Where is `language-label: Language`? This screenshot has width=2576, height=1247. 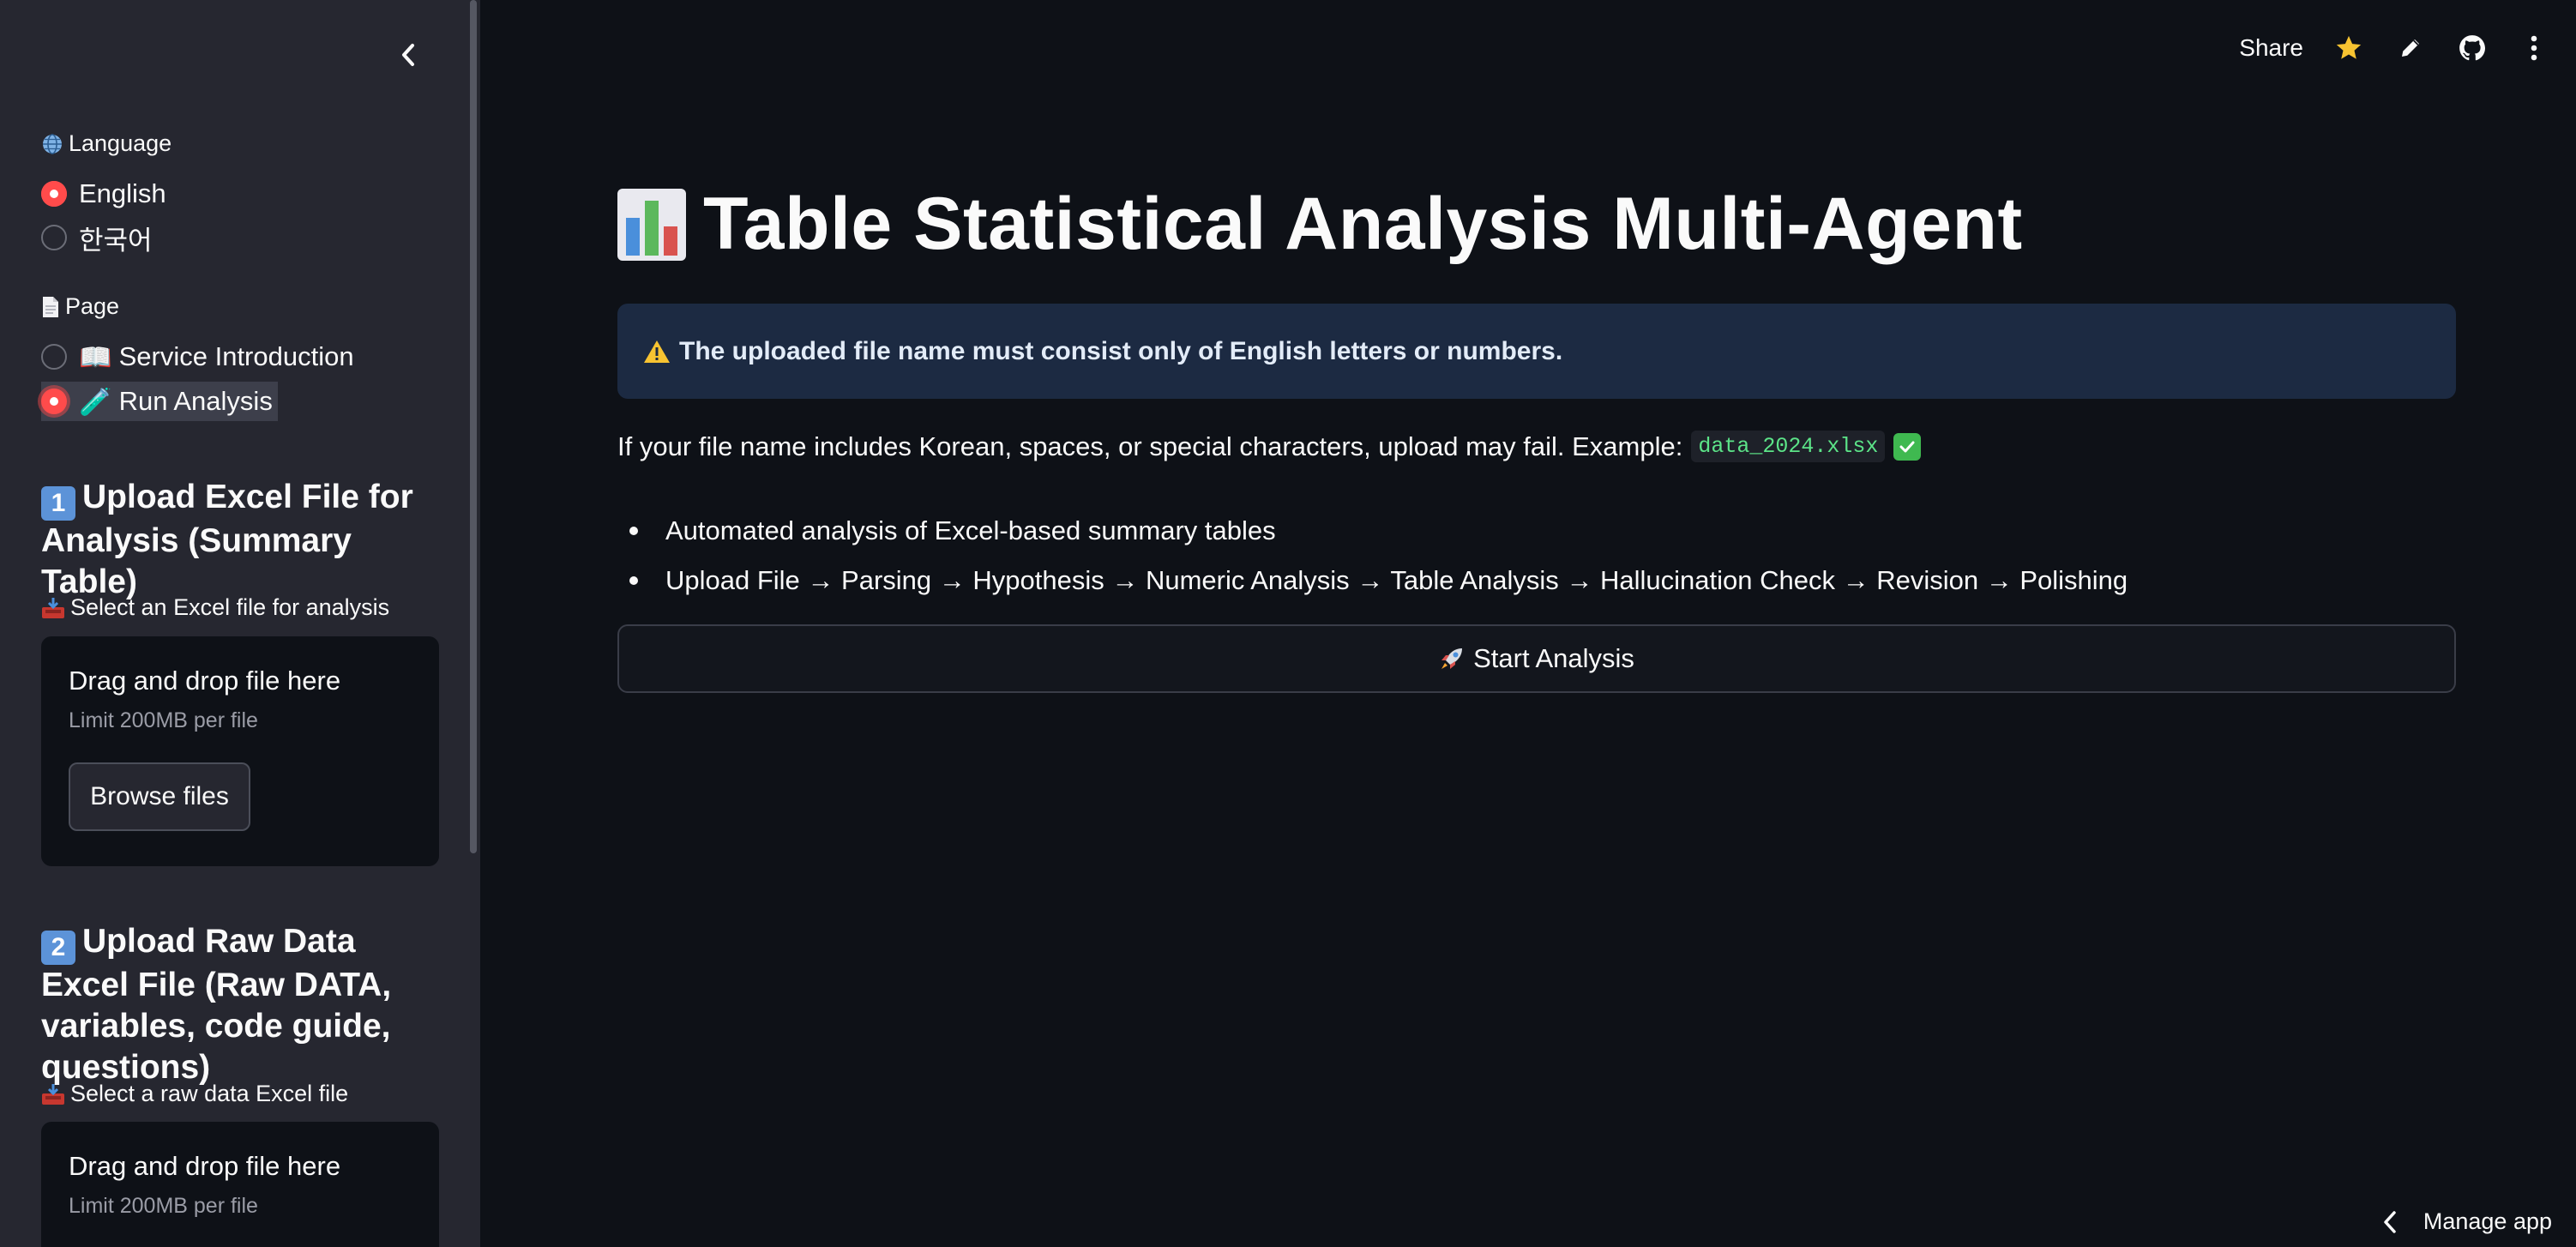 language-label: Language is located at coordinates (106, 143).